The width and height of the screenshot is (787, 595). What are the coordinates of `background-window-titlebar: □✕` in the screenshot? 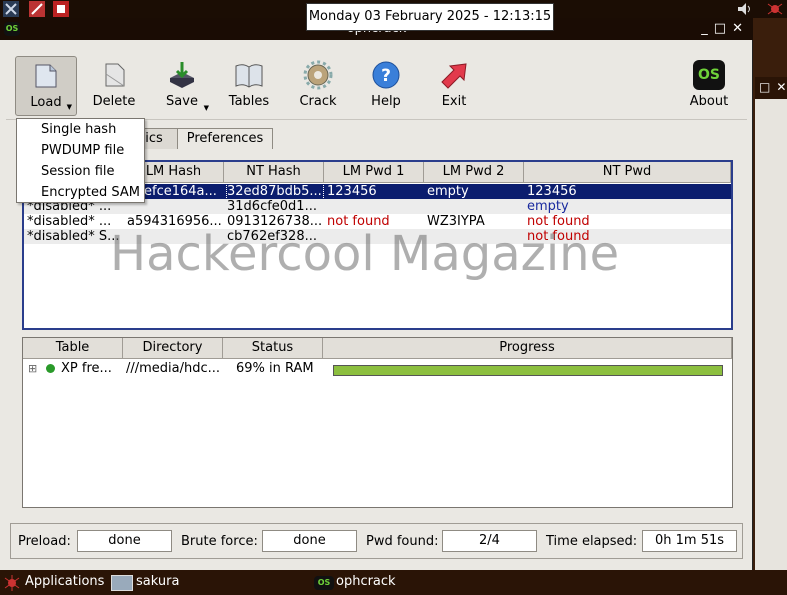 It's located at (771, 88).